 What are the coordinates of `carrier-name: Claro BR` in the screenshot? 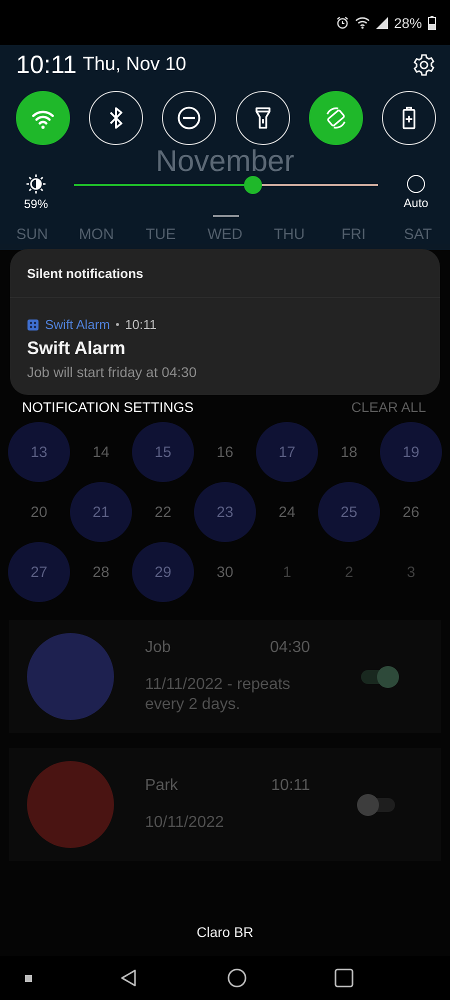 It's located at (225, 932).